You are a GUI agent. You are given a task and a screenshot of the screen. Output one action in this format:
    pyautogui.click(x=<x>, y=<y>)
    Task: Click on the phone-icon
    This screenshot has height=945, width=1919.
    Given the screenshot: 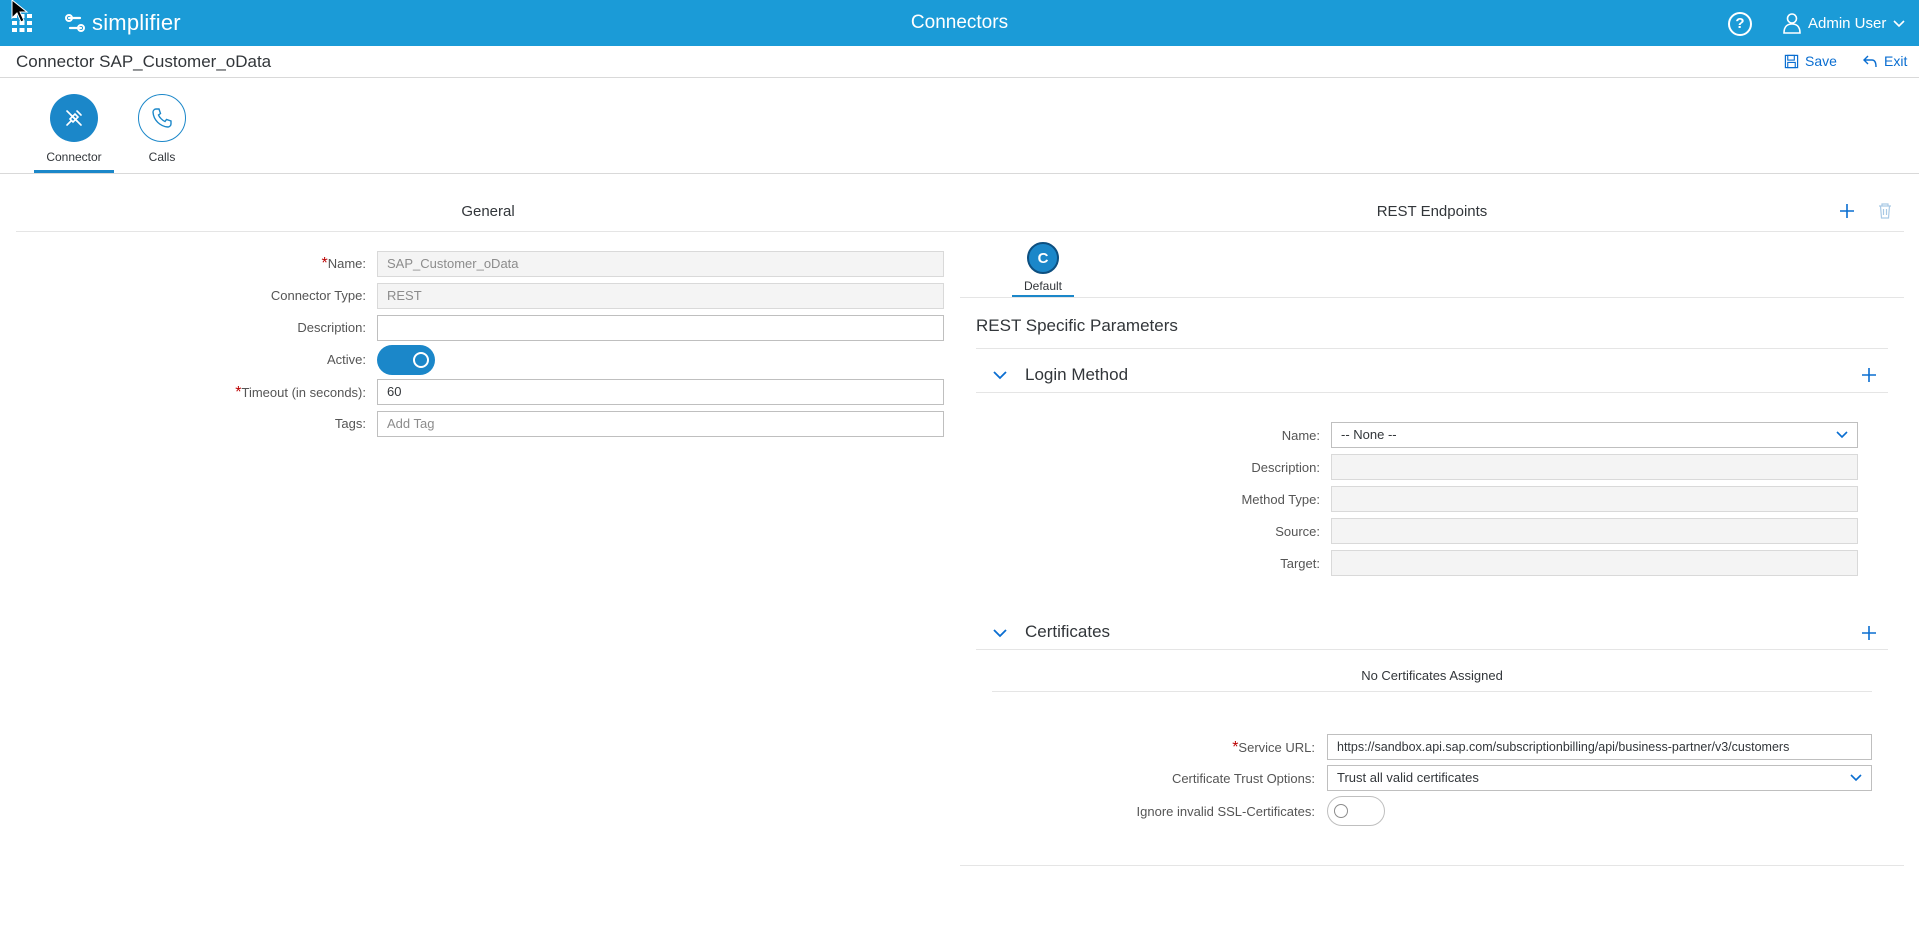 What is the action you would take?
    pyautogui.click(x=162, y=118)
    